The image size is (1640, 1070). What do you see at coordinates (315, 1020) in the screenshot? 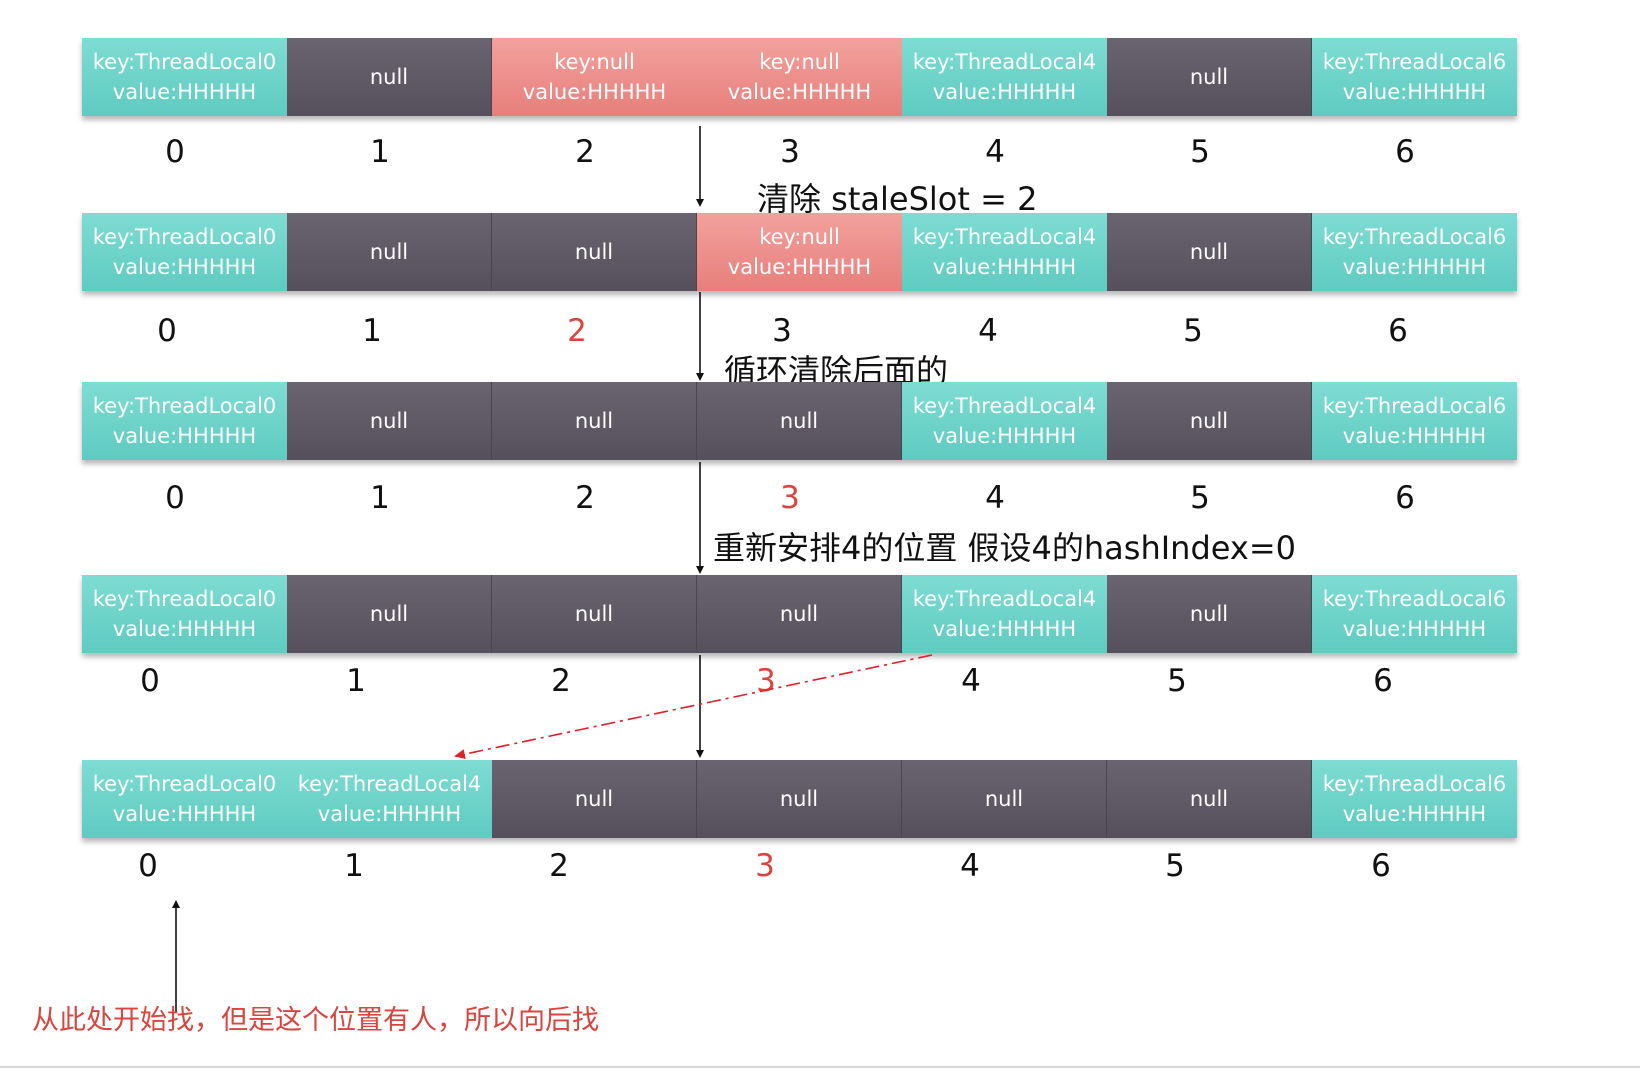
I see `search-note: 从此处开始找，但是这个位置有人，所以向后找` at bounding box center [315, 1020].